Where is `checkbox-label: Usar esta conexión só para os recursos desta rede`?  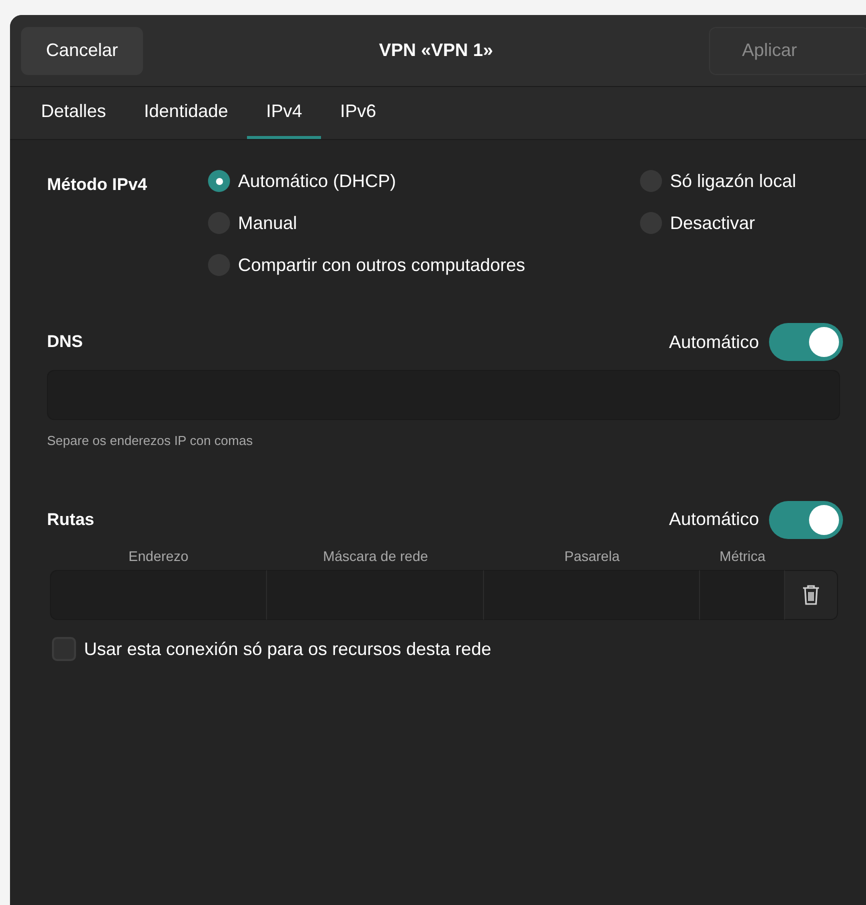 checkbox-label: Usar esta conexión só para os recursos desta rede is located at coordinates (288, 649).